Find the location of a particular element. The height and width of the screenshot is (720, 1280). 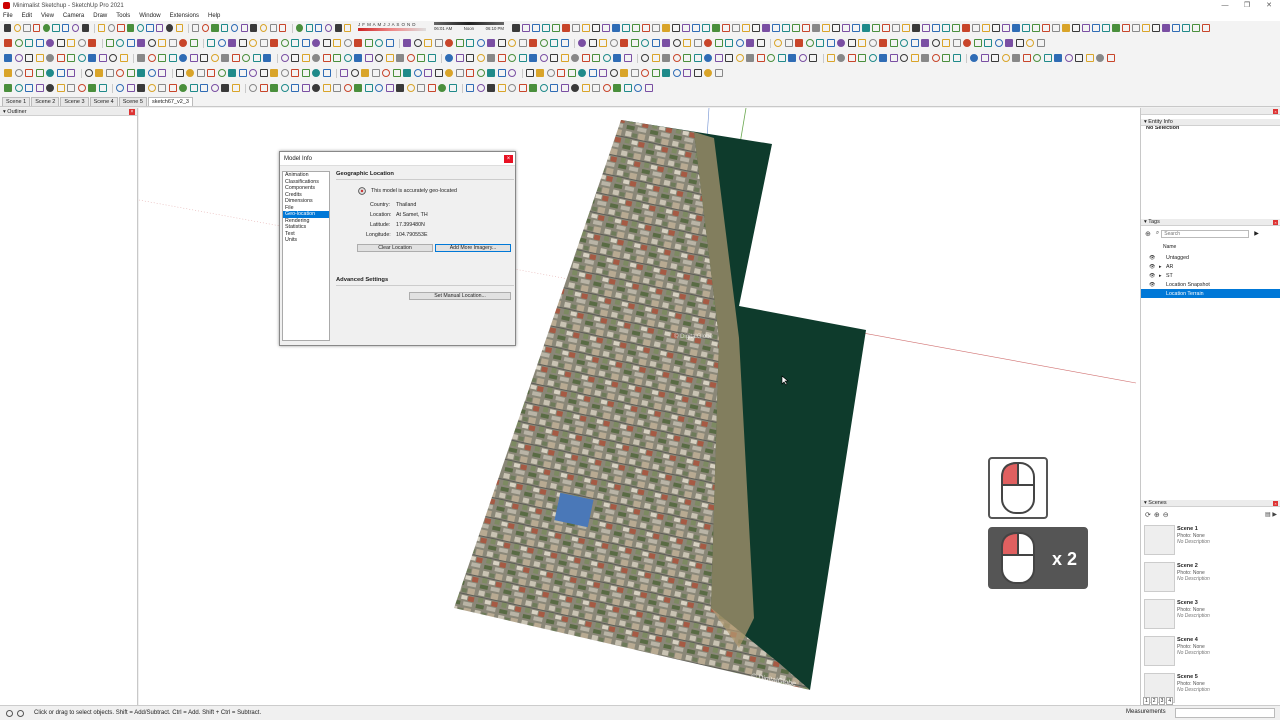

menu-view: View is located at coordinates (47, 16).